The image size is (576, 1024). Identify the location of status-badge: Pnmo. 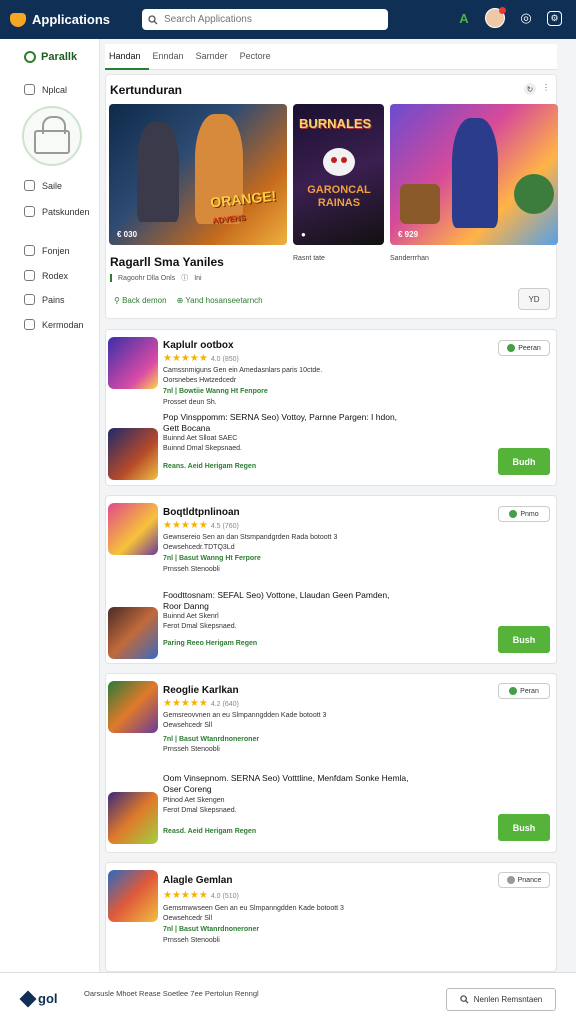
(524, 514).